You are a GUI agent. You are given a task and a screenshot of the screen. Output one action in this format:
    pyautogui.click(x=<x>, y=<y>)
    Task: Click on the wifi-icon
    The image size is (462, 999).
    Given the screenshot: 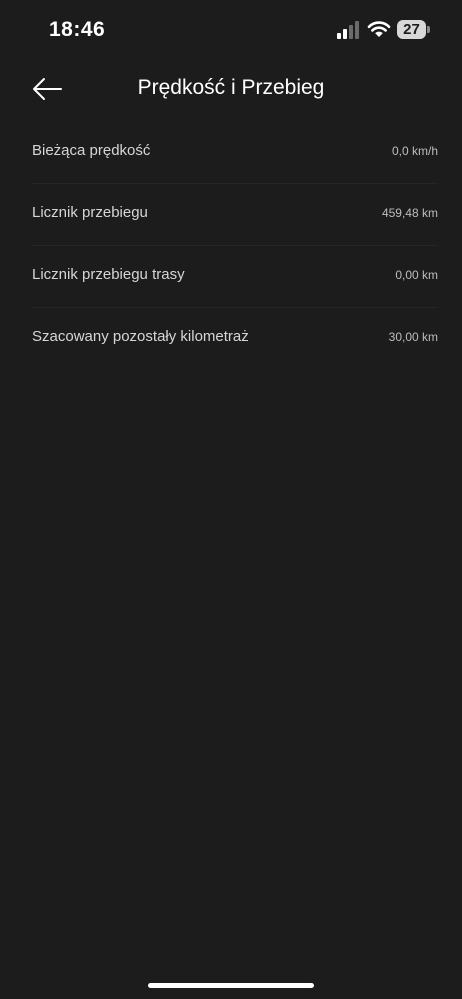 What is the action you would take?
    pyautogui.click(x=379, y=29)
    